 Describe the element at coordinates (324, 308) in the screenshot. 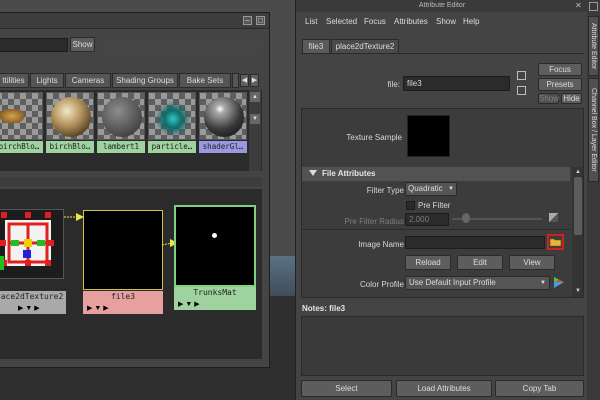

I see `notes-label: Notes: file3` at that location.